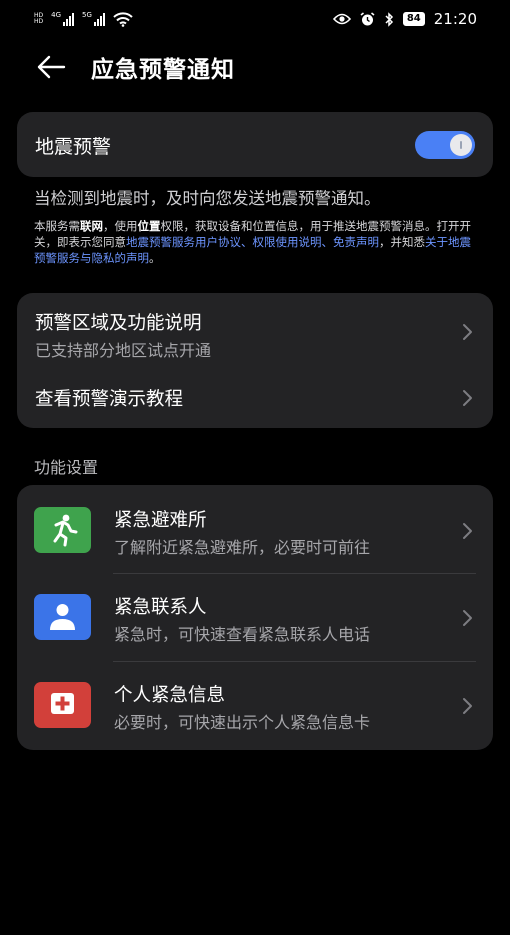 This screenshot has width=510, height=935. What do you see at coordinates (242, 634) in the screenshot?
I see `emergency-contact-subtitle: 紧急时，可快速查看紧急联系人电话` at bounding box center [242, 634].